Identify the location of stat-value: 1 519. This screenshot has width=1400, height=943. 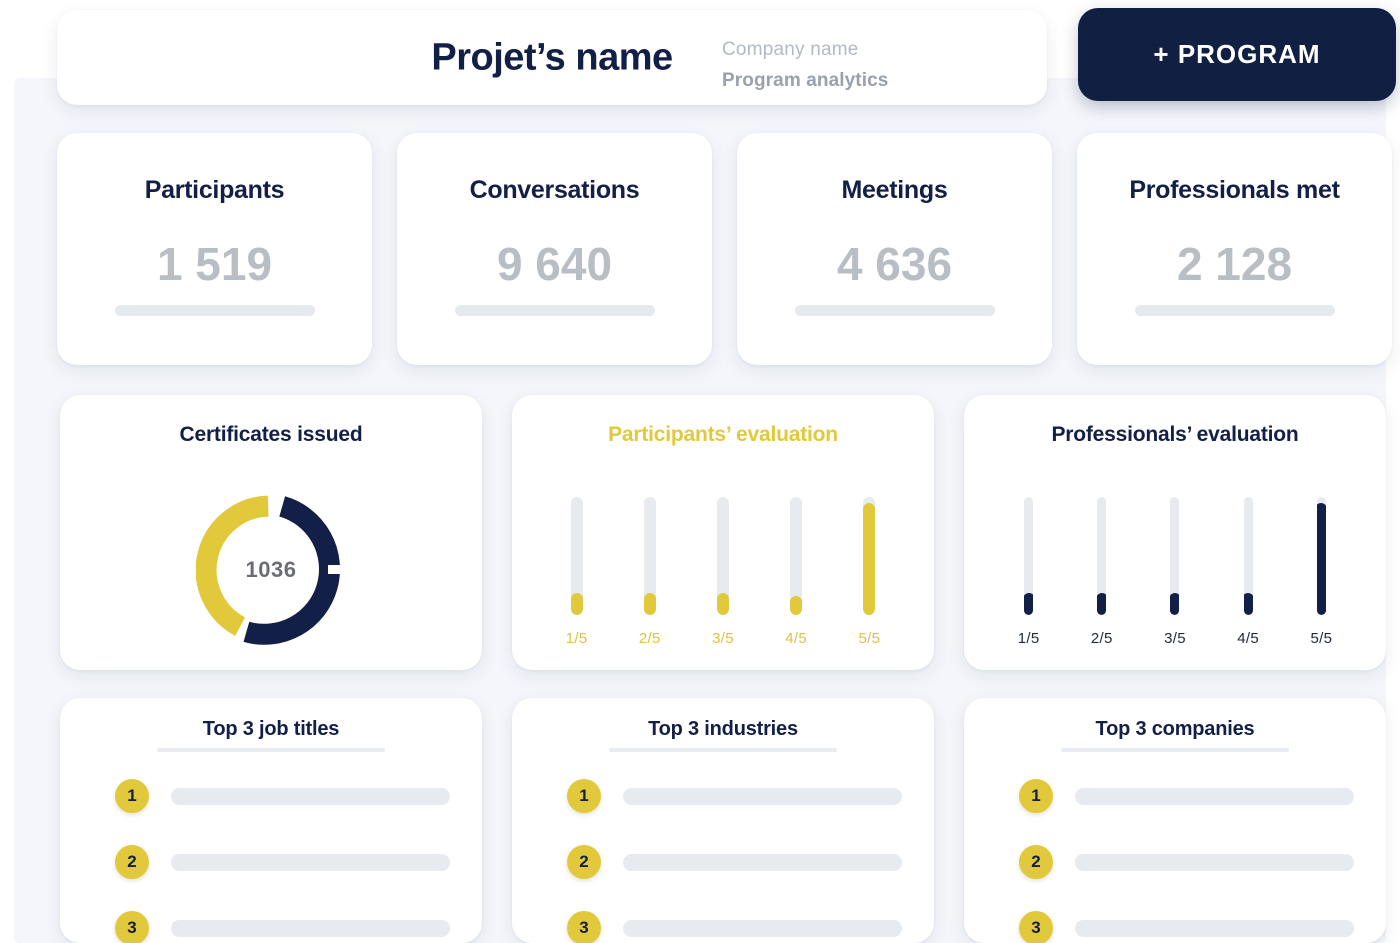
(214, 264).